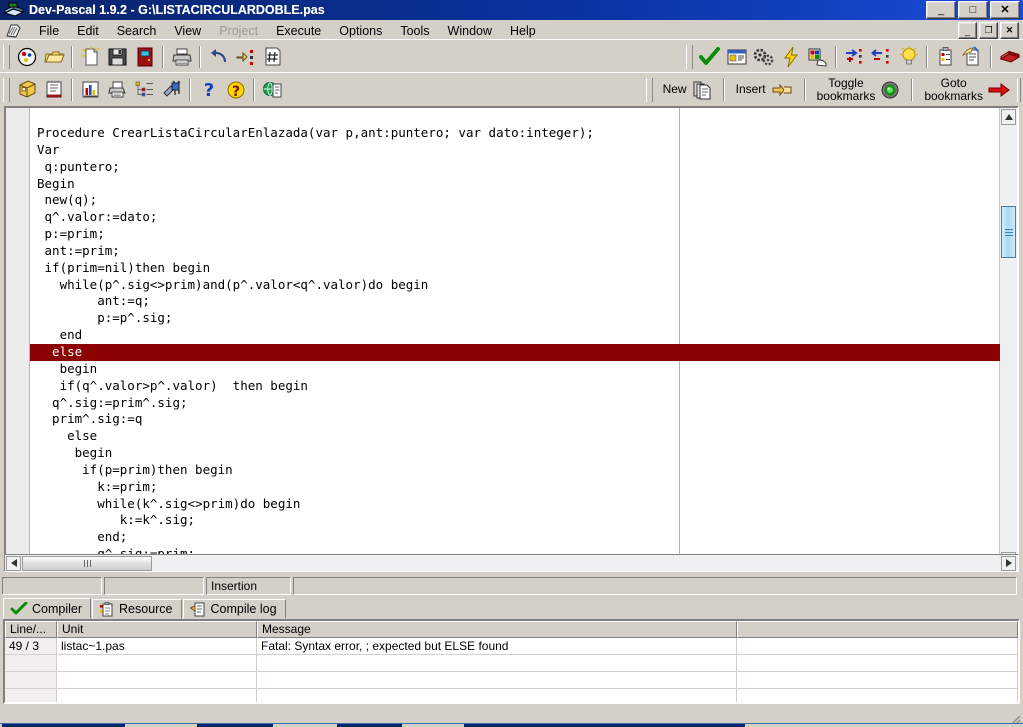 This screenshot has width=1023, height=727. What do you see at coordinates (515, 184) in the screenshot?
I see `code-line: Begin` at bounding box center [515, 184].